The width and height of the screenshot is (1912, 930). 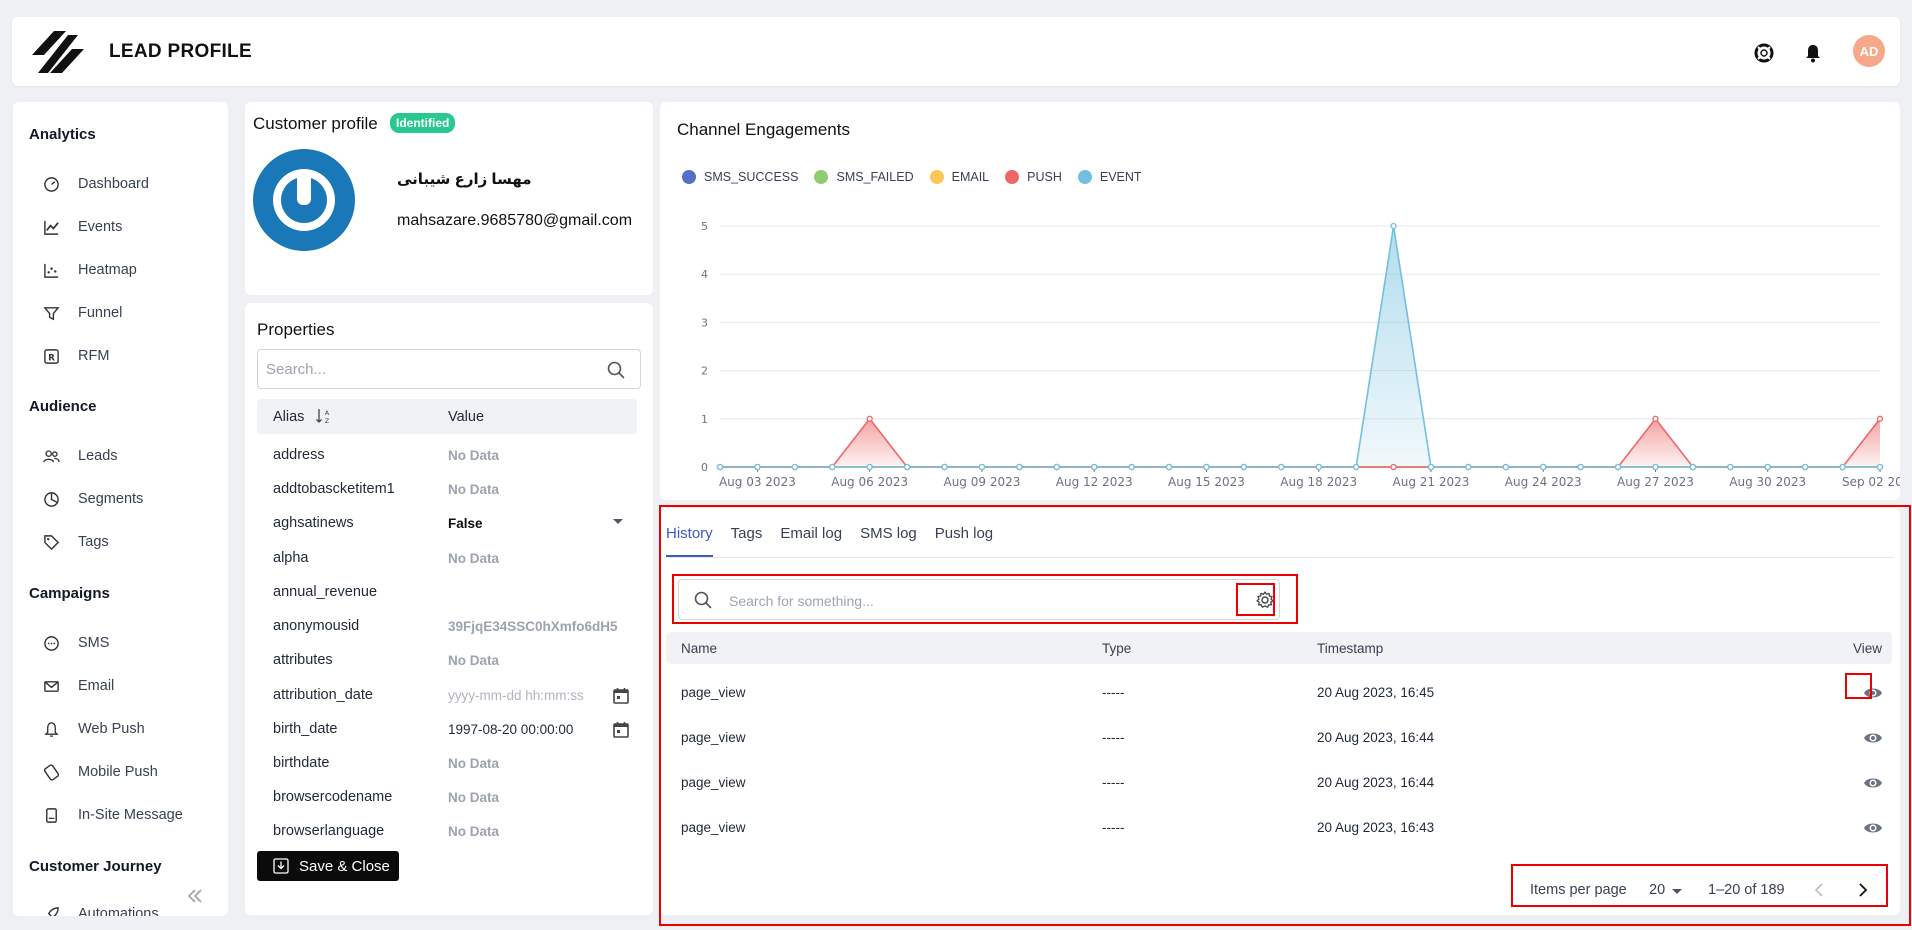 I want to click on sidebar-item-rfm: R RFM, so click(x=128, y=356).